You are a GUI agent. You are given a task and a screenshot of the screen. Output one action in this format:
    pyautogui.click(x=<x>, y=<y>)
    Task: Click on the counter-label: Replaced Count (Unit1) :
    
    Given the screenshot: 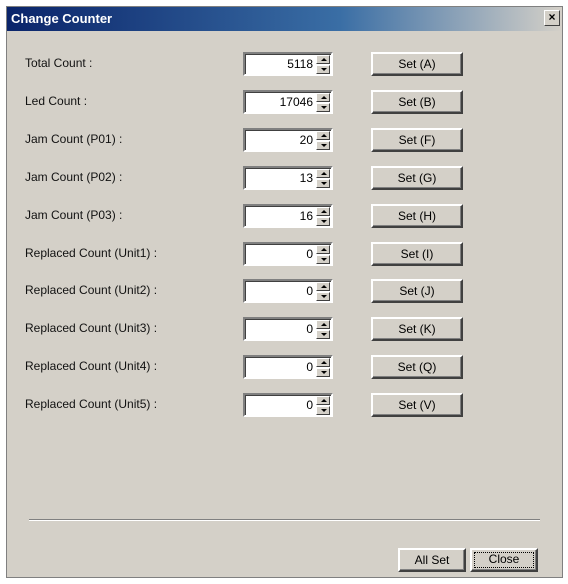 What is the action you would take?
    pyautogui.click(x=91, y=252)
    